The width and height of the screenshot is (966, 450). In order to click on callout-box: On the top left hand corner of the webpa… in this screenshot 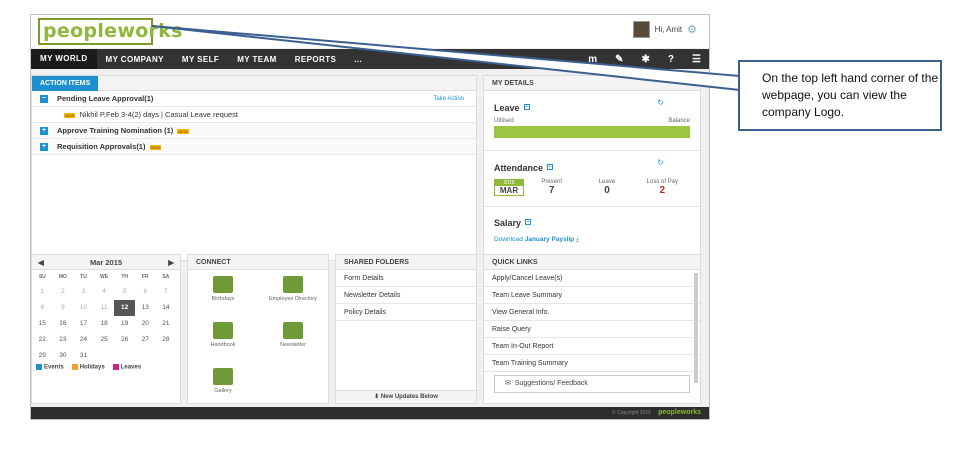, I will do `click(840, 95)`.